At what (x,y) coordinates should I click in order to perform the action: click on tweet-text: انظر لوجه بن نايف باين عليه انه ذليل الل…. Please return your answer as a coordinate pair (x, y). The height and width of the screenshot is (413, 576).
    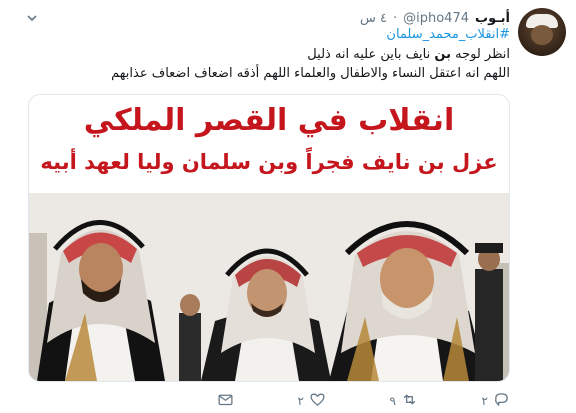
    Looking at the image, I should click on (275, 64).